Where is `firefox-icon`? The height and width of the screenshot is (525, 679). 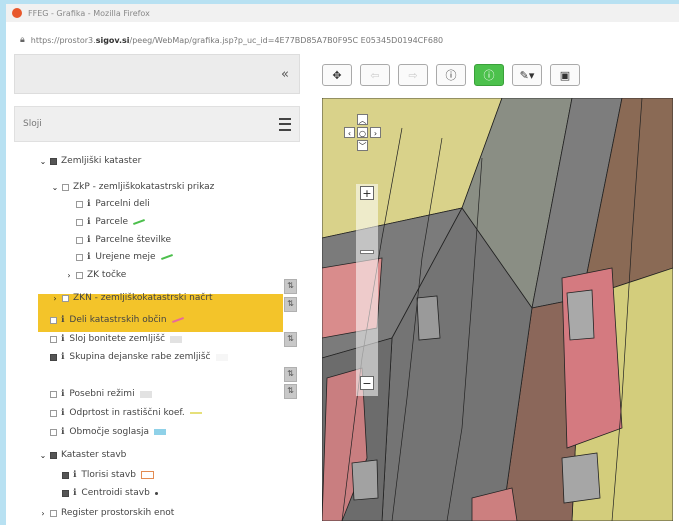
firefox-icon is located at coordinates (17, 13).